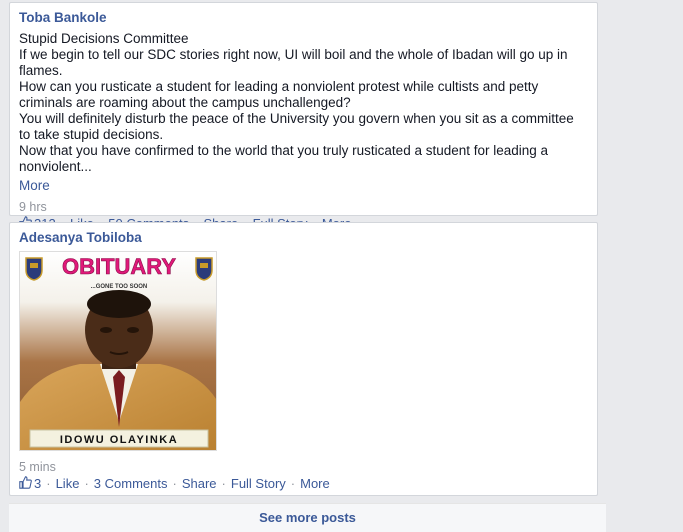 The image size is (683, 532). Describe the element at coordinates (258, 484) in the screenshot. I see `full-story-link: Full Story` at that location.